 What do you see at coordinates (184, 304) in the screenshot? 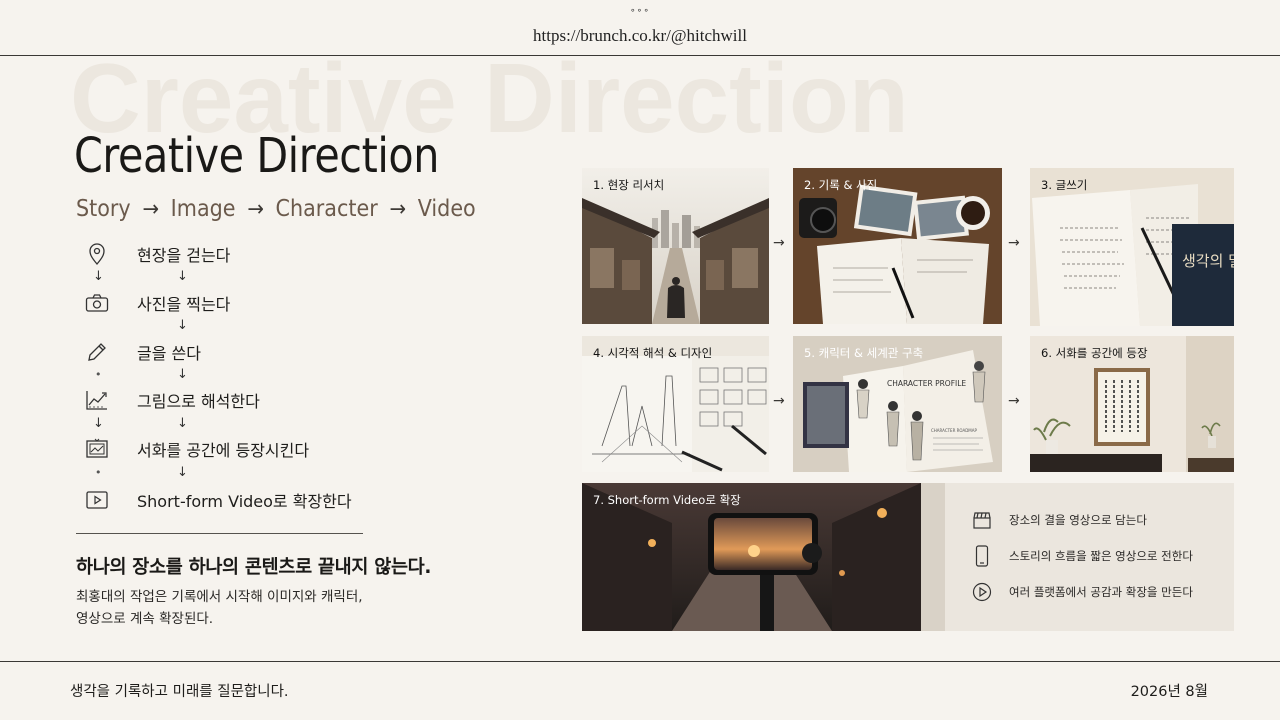
I see `step-label: 사진을 찍는다` at bounding box center [184, 304].